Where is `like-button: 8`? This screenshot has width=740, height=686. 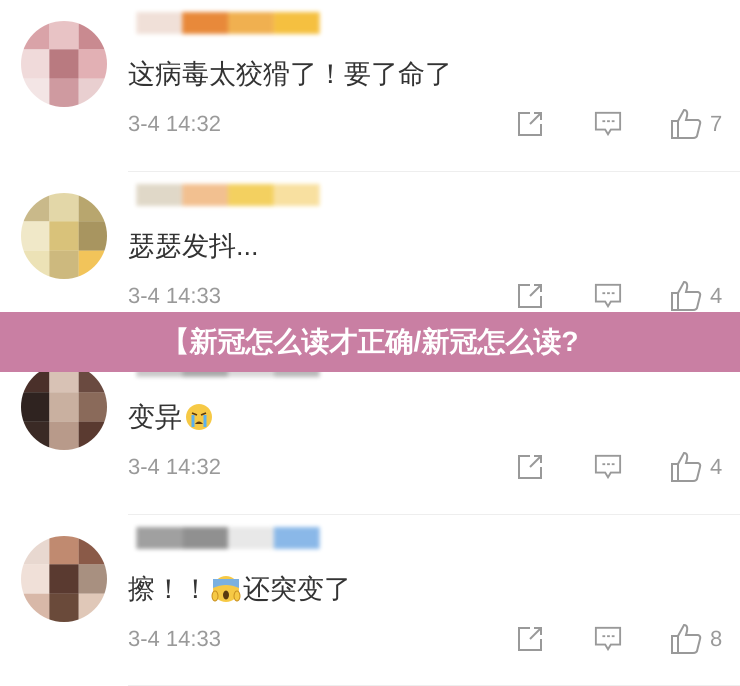
like-button: 8 is located at coordinates (705, 638).